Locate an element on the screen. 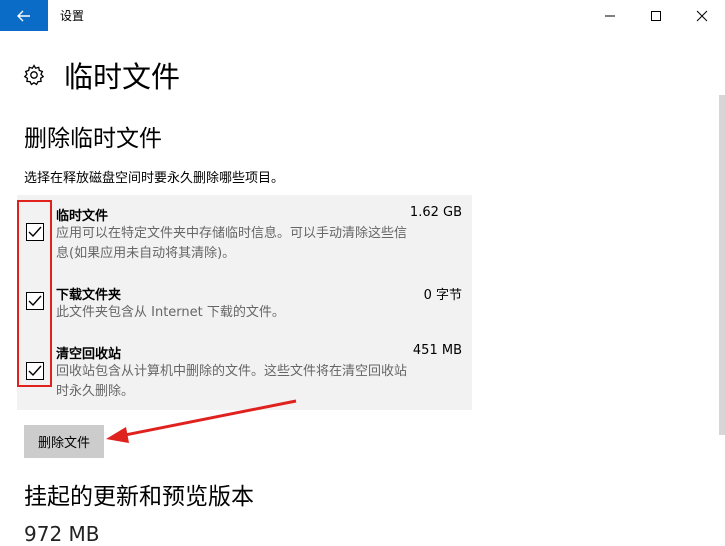 The width and height of the screenshot is (725, 546). close-icon is located at coordinates (702, 15).